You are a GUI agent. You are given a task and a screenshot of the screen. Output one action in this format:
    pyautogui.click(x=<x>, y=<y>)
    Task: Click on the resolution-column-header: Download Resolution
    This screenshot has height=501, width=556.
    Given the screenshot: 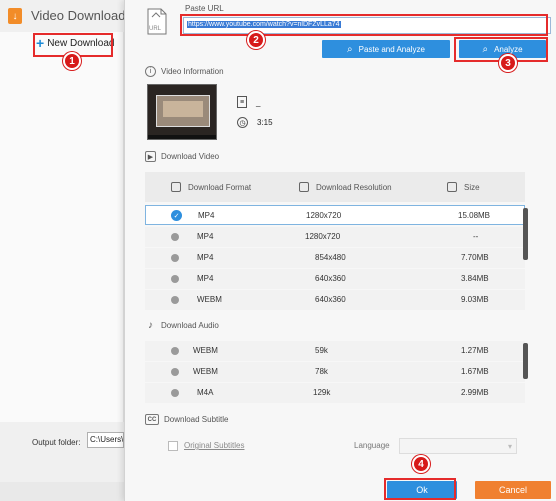 What is the action you would take?
    pyautogui.click(x=345, y=187)
    